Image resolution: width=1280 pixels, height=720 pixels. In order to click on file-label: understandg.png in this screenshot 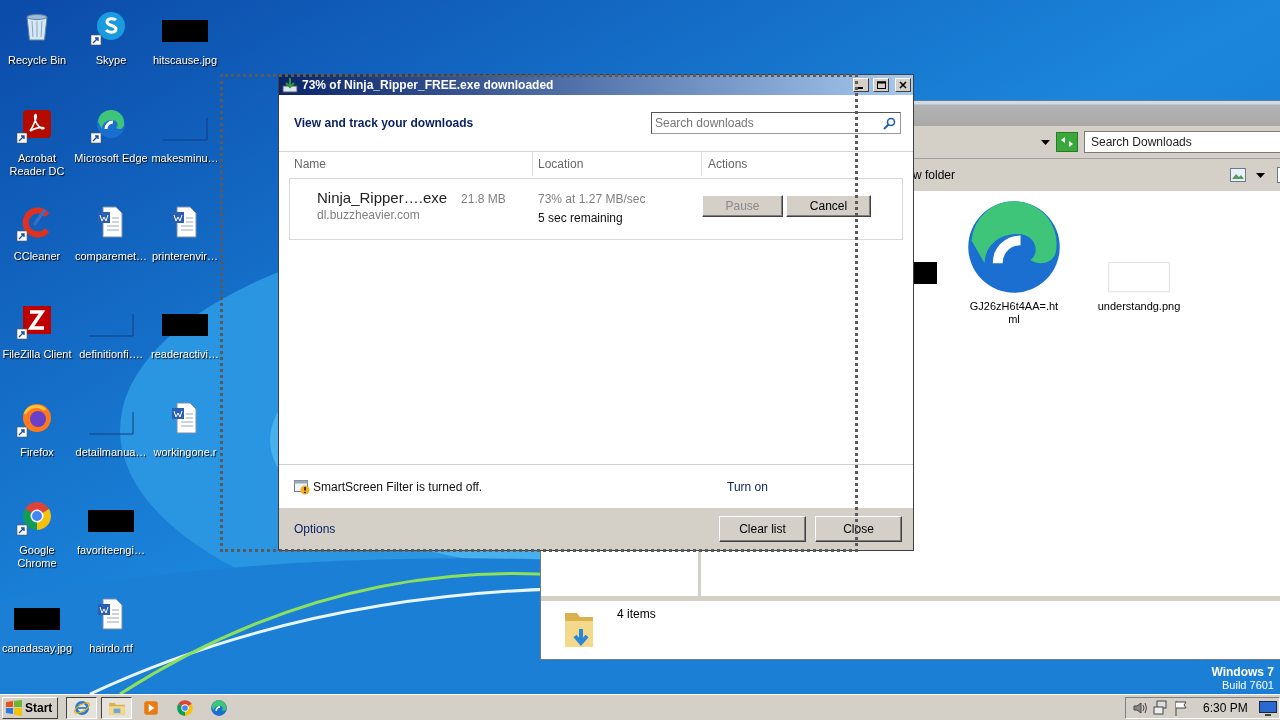, I will do `click(1139, 306)`.